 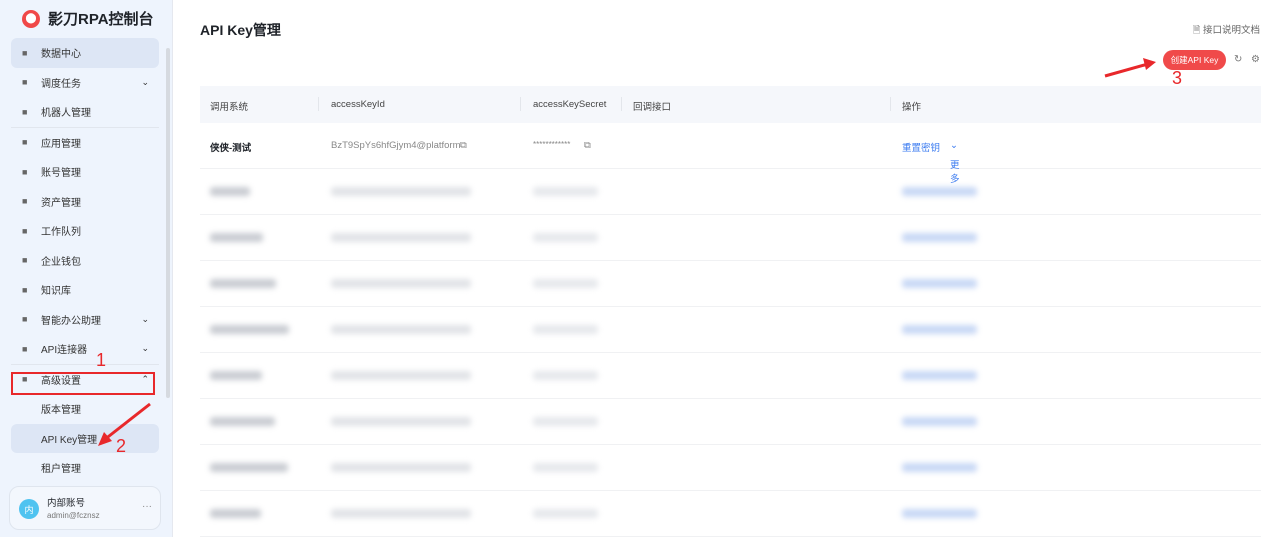 What do you see at coordinates (231, 148) in the screenshot?
I see `system-cell: 侠侠-测试` at bounding box center [231, 148].